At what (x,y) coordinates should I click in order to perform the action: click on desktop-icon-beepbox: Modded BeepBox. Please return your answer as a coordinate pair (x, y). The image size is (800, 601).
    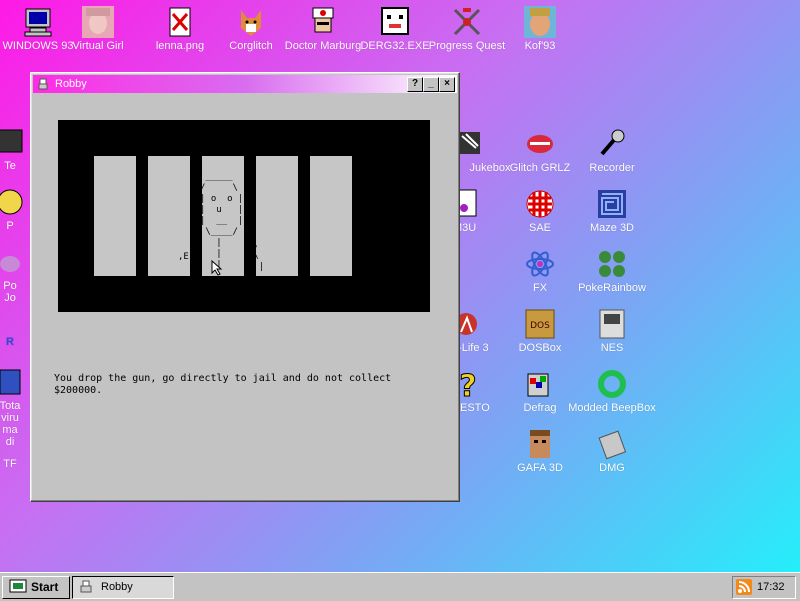
    Looking at the image, I should click on (612, 391).